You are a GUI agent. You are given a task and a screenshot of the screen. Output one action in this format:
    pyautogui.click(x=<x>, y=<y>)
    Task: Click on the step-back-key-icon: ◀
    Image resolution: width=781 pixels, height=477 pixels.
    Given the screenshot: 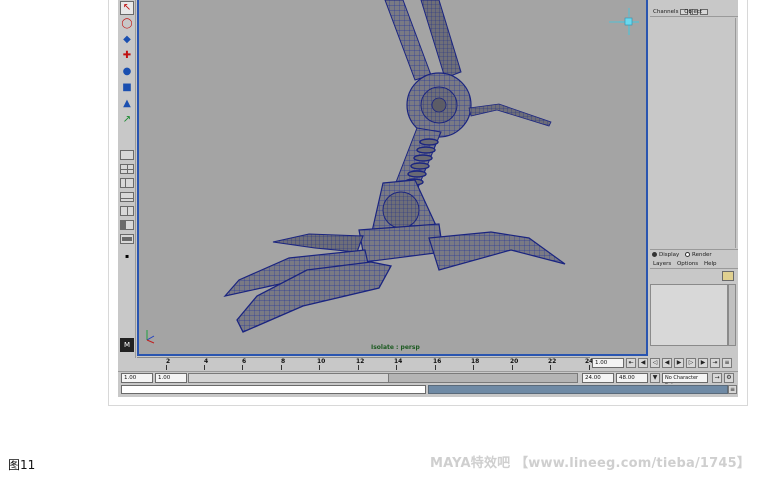 What is the action you would take?
    pyautogui.click(x=643, y=363)
    